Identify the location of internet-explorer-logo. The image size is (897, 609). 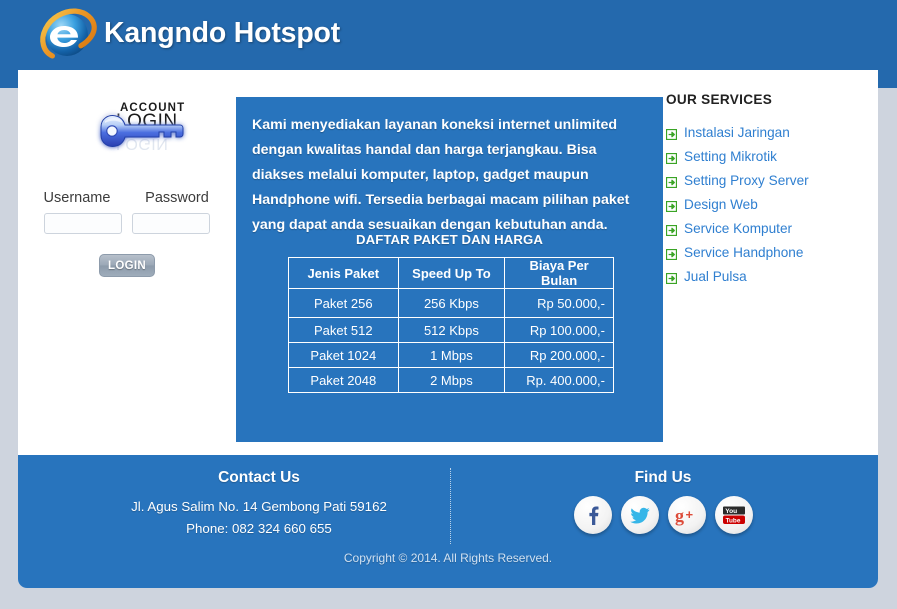
(69, 36).